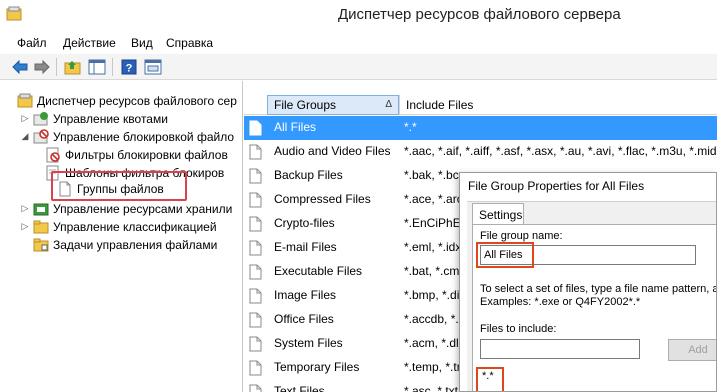 This screenshot has height=392, width=717. Describe the element at coordinates (135, 226) in the screenshot. I see `tree-item-label: Управление классификацией` at that location.